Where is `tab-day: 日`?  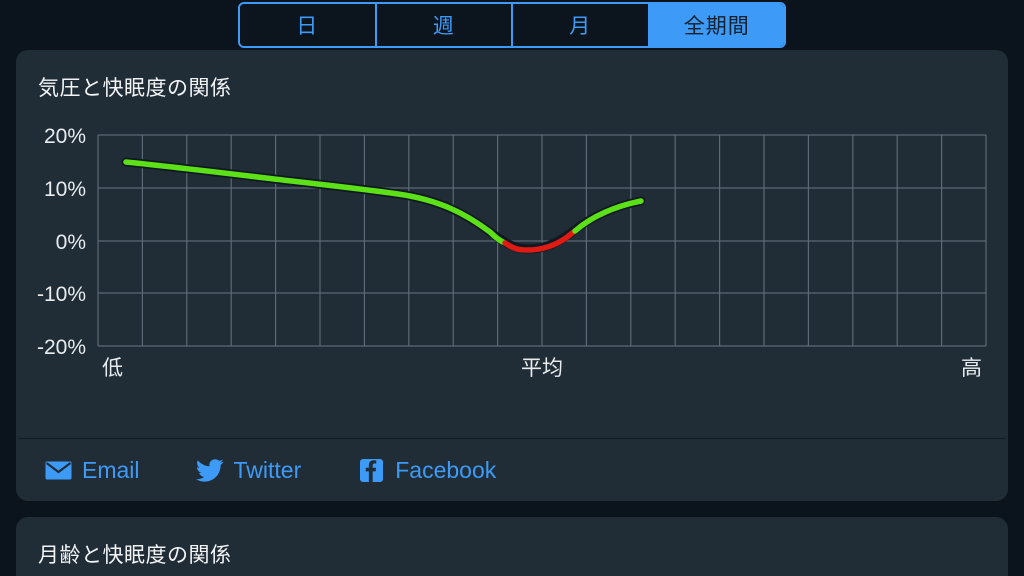 tab-day: 日 is located at coordinates (308, 25).